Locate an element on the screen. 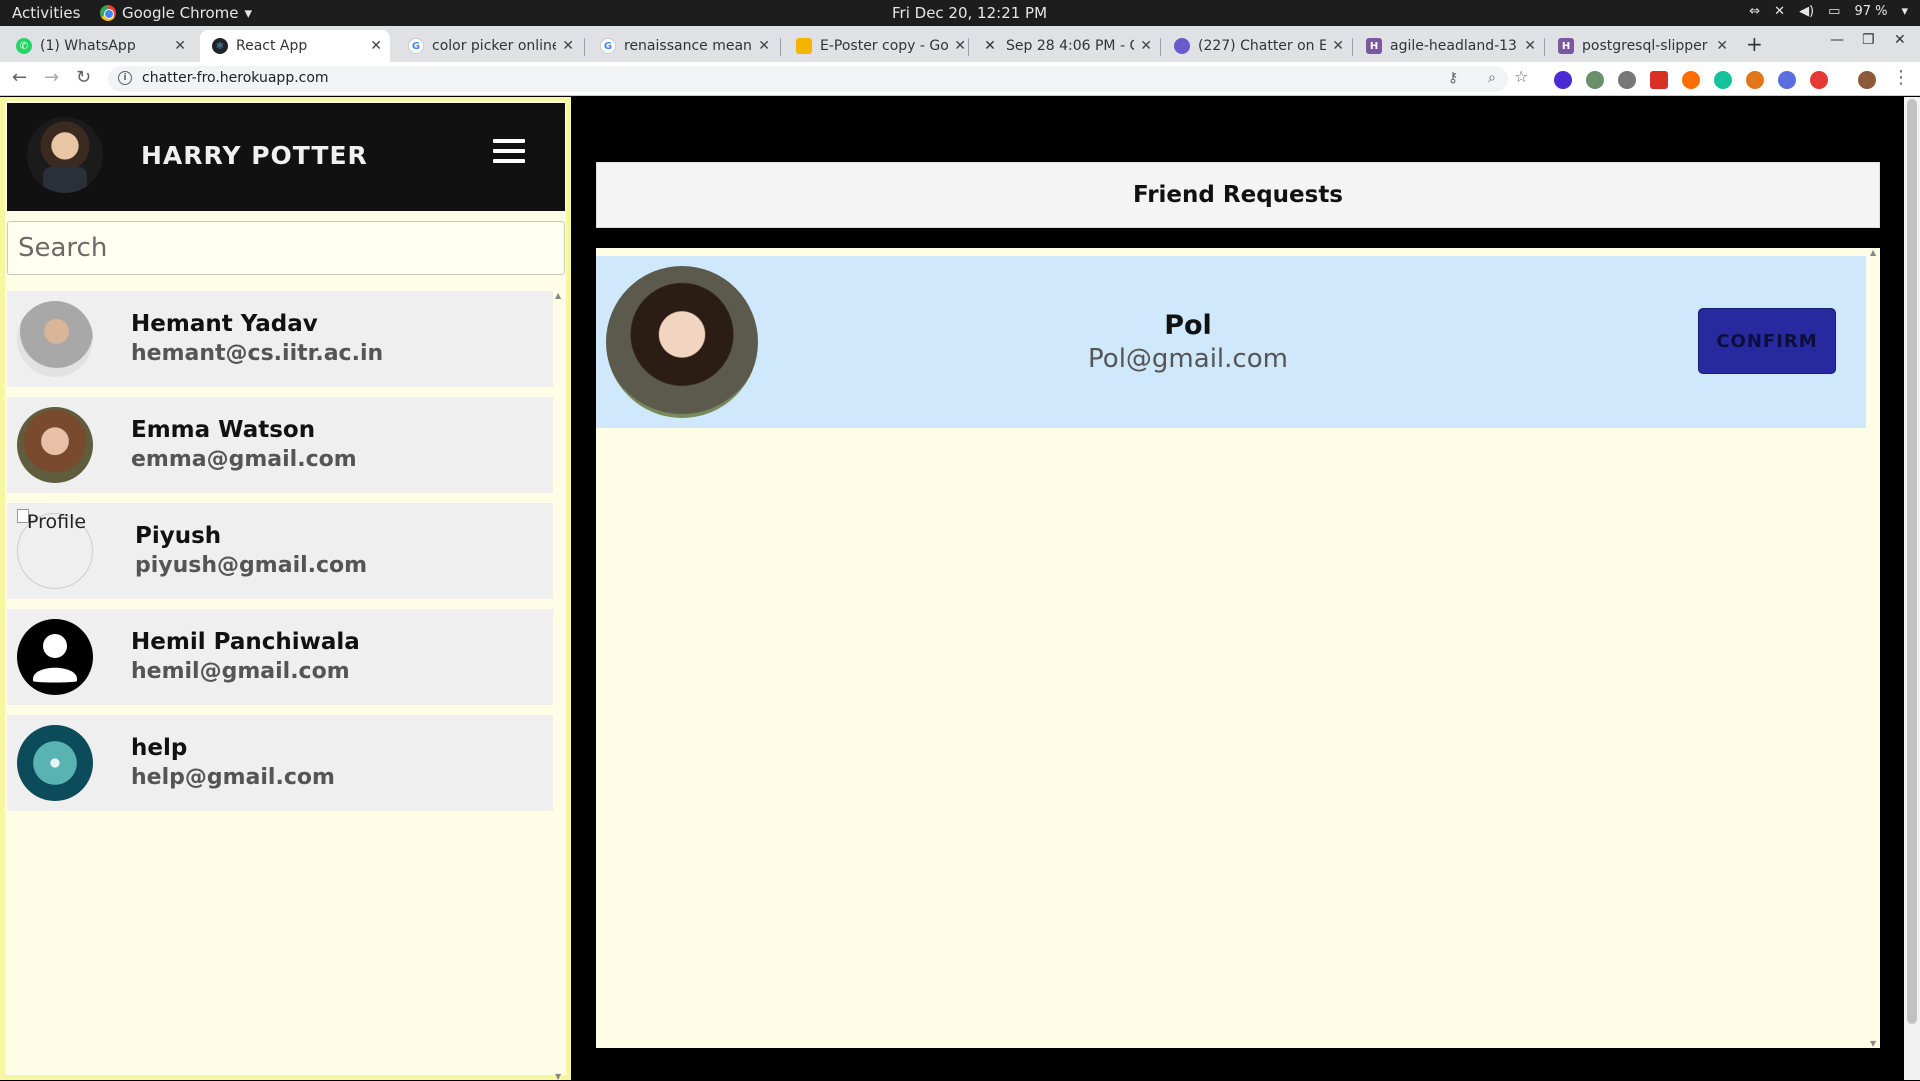  tab-renaissance: G renaissance meani ✕ is located at coordinates (683, 46).